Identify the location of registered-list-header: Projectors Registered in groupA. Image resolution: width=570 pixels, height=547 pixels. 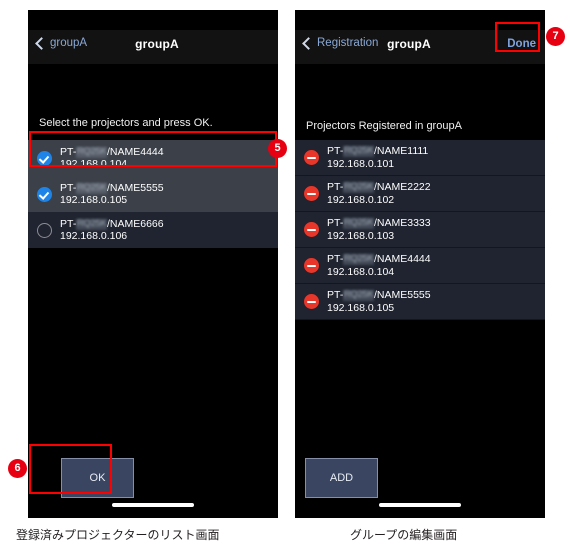
(384, 126).